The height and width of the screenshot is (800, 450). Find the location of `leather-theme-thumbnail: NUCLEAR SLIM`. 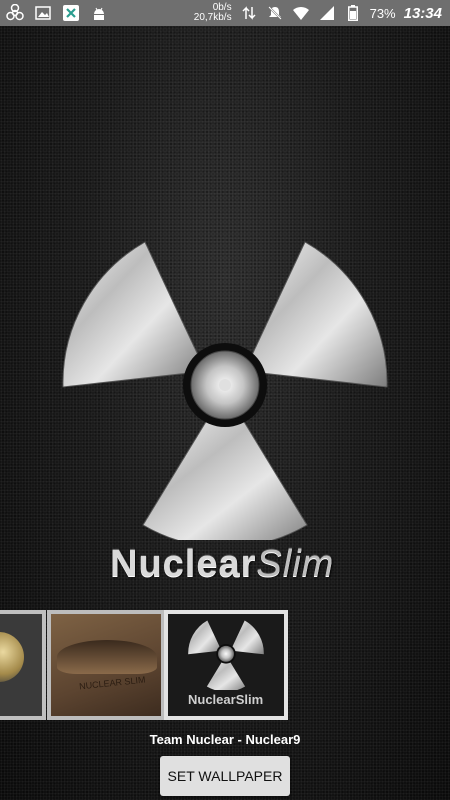

leather-theme-thumbnail: NUCLEAR SLIM is located at coordinates (106, 665).